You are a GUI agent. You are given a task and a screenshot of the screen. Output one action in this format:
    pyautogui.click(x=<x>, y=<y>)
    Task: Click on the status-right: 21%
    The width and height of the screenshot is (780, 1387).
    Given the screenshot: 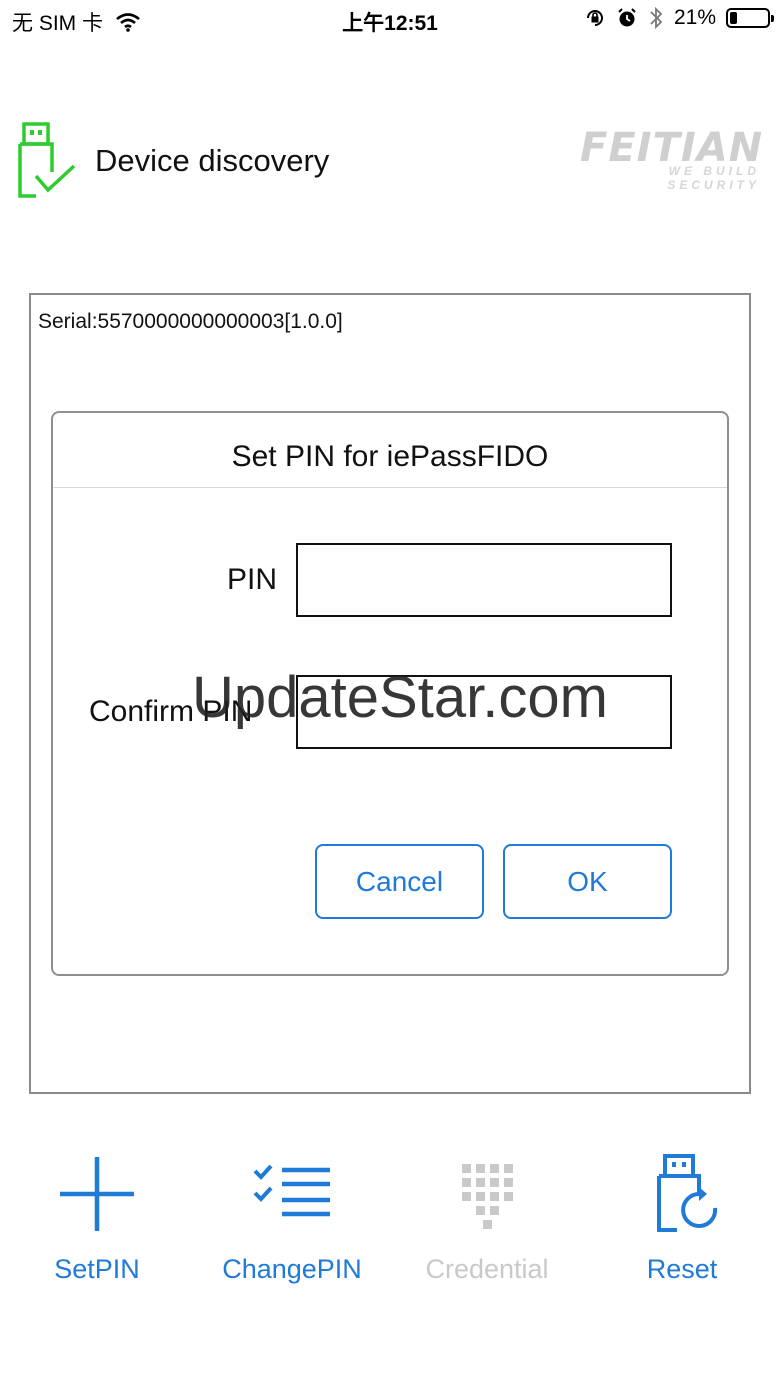 What is the action you would take?
    pyautogui.click(x=679, y=18)
    